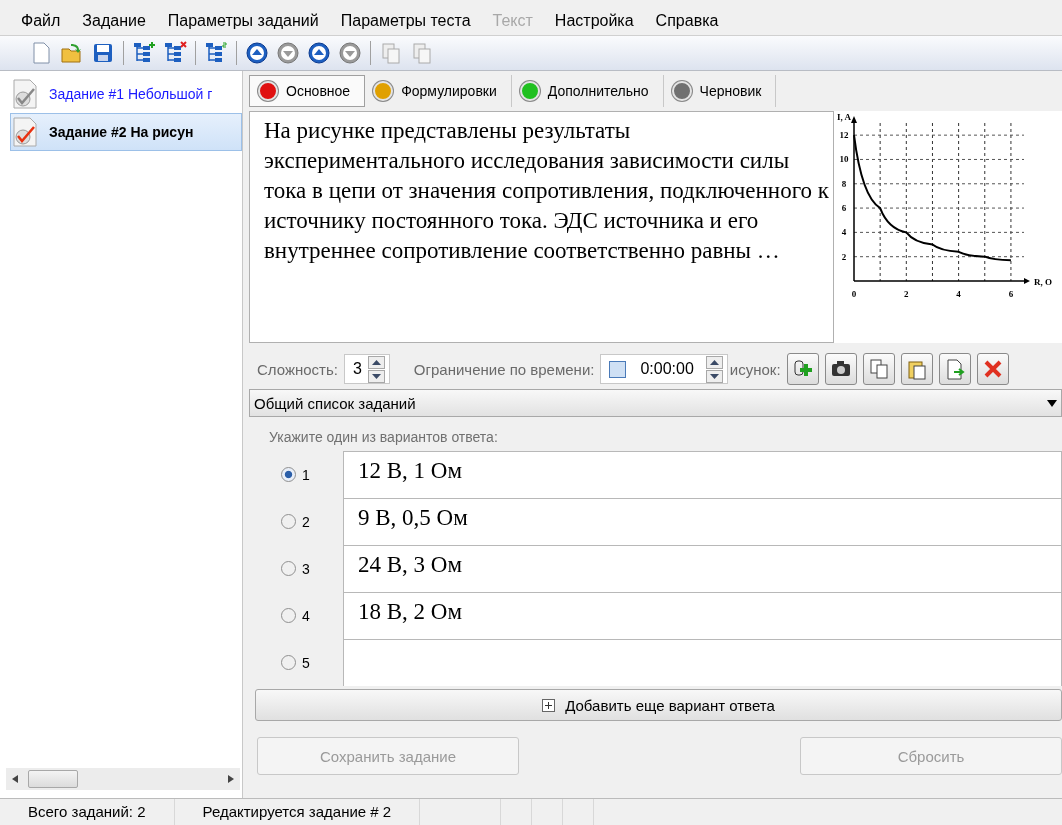 The width and height of the screenshot is (1062, 825). Describe the element at coordinates (231, 779) in the screenshot. I see `scroll-right-icon` at that location.